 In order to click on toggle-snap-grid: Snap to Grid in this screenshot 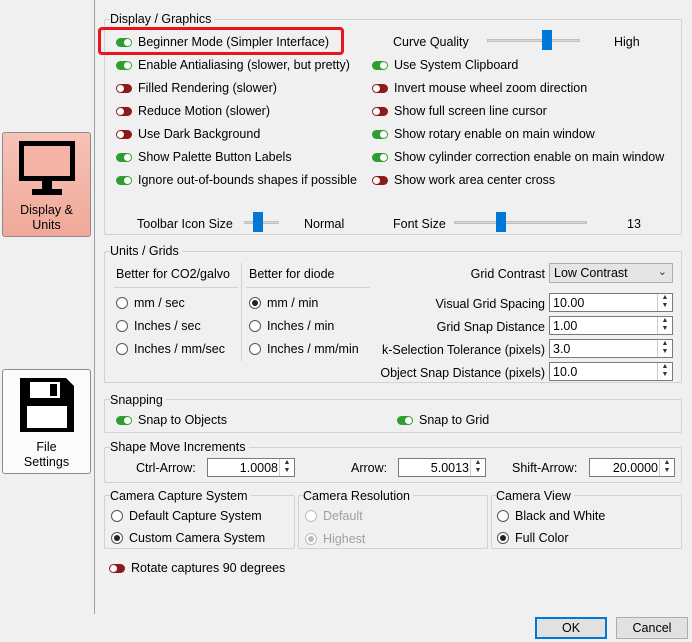, I will do `click(443, 420)`.